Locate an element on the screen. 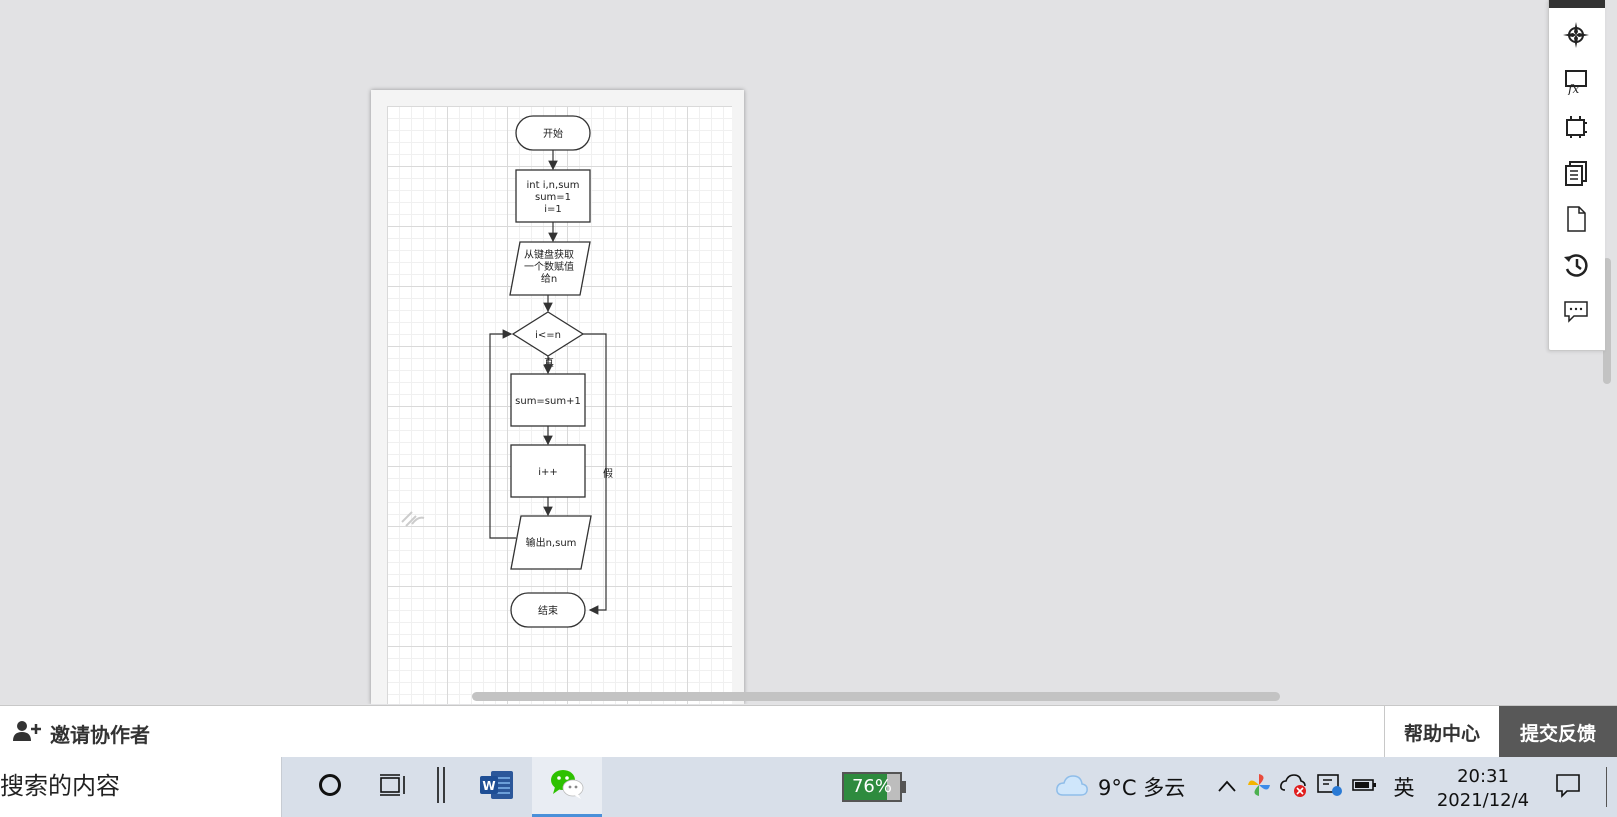 The image size is (1617, 817). word-icon: W is located at coordinates (497, 787).